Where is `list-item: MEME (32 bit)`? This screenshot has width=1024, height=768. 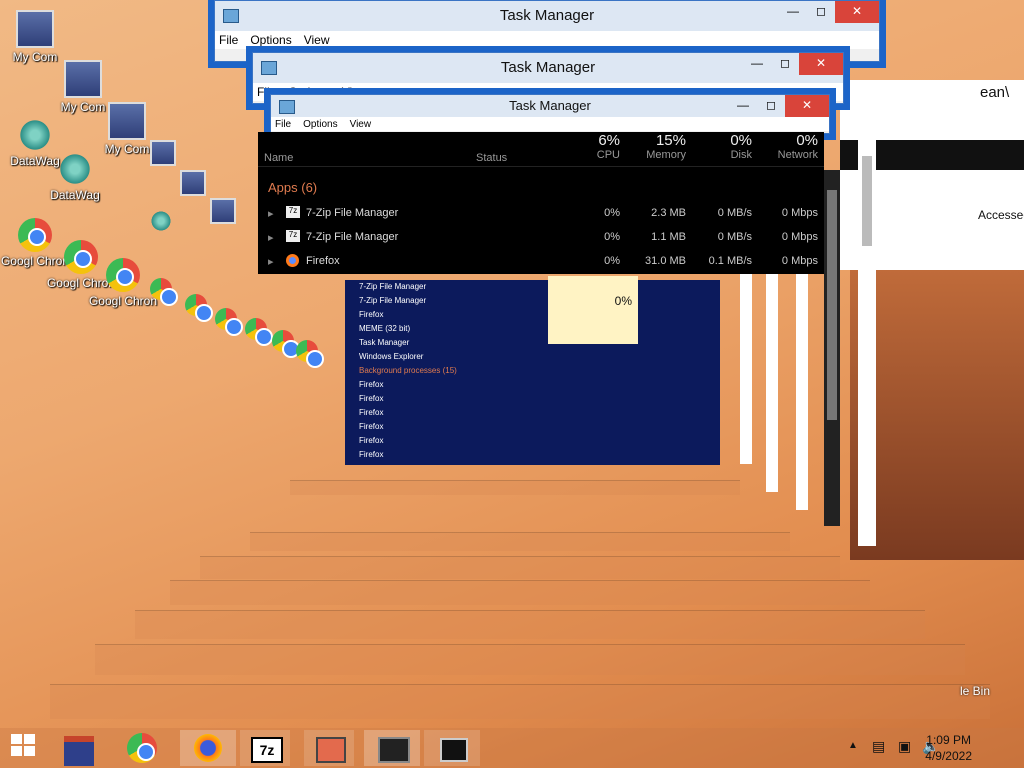 list-item: MEME (32 bit) is located at coordinates (532, 329).